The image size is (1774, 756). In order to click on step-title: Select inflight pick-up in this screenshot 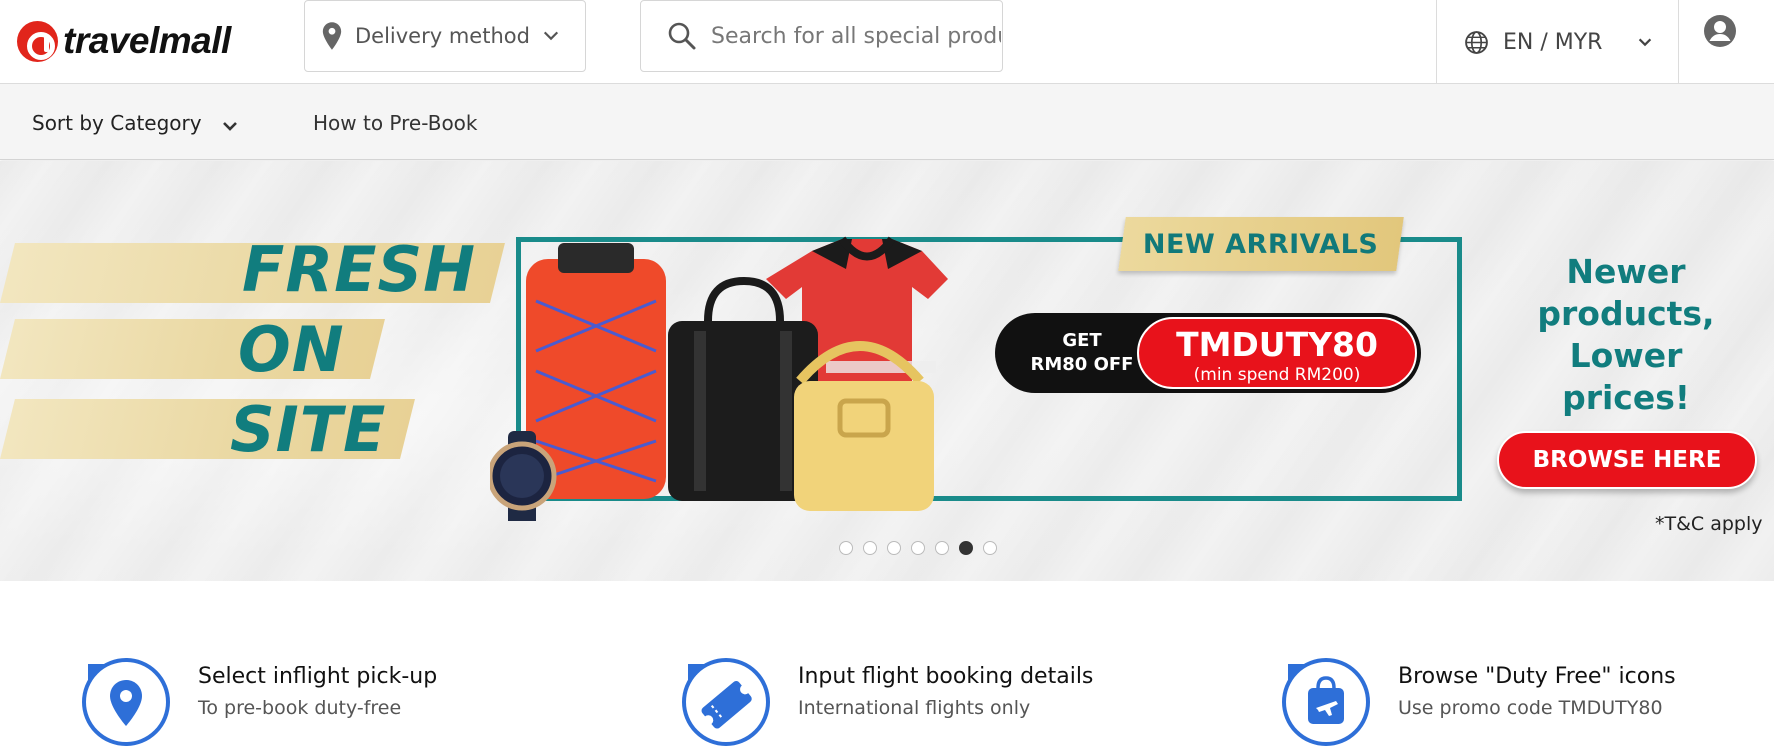, I will do `click(318, 676)`.